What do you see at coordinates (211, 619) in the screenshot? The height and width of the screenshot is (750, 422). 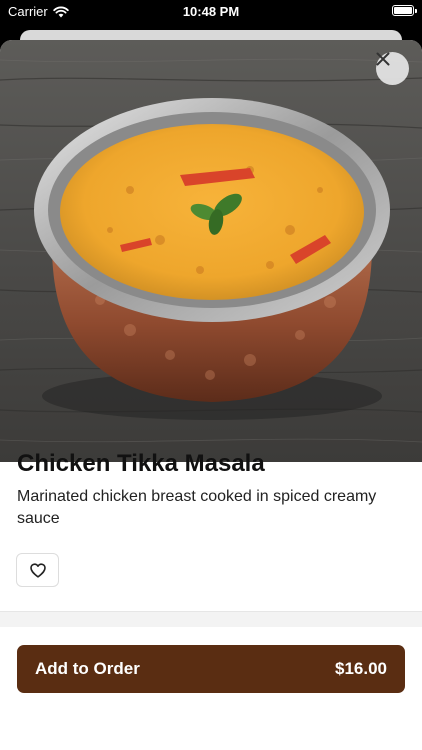 I see `section-divider` at bounding box center [211, 619].